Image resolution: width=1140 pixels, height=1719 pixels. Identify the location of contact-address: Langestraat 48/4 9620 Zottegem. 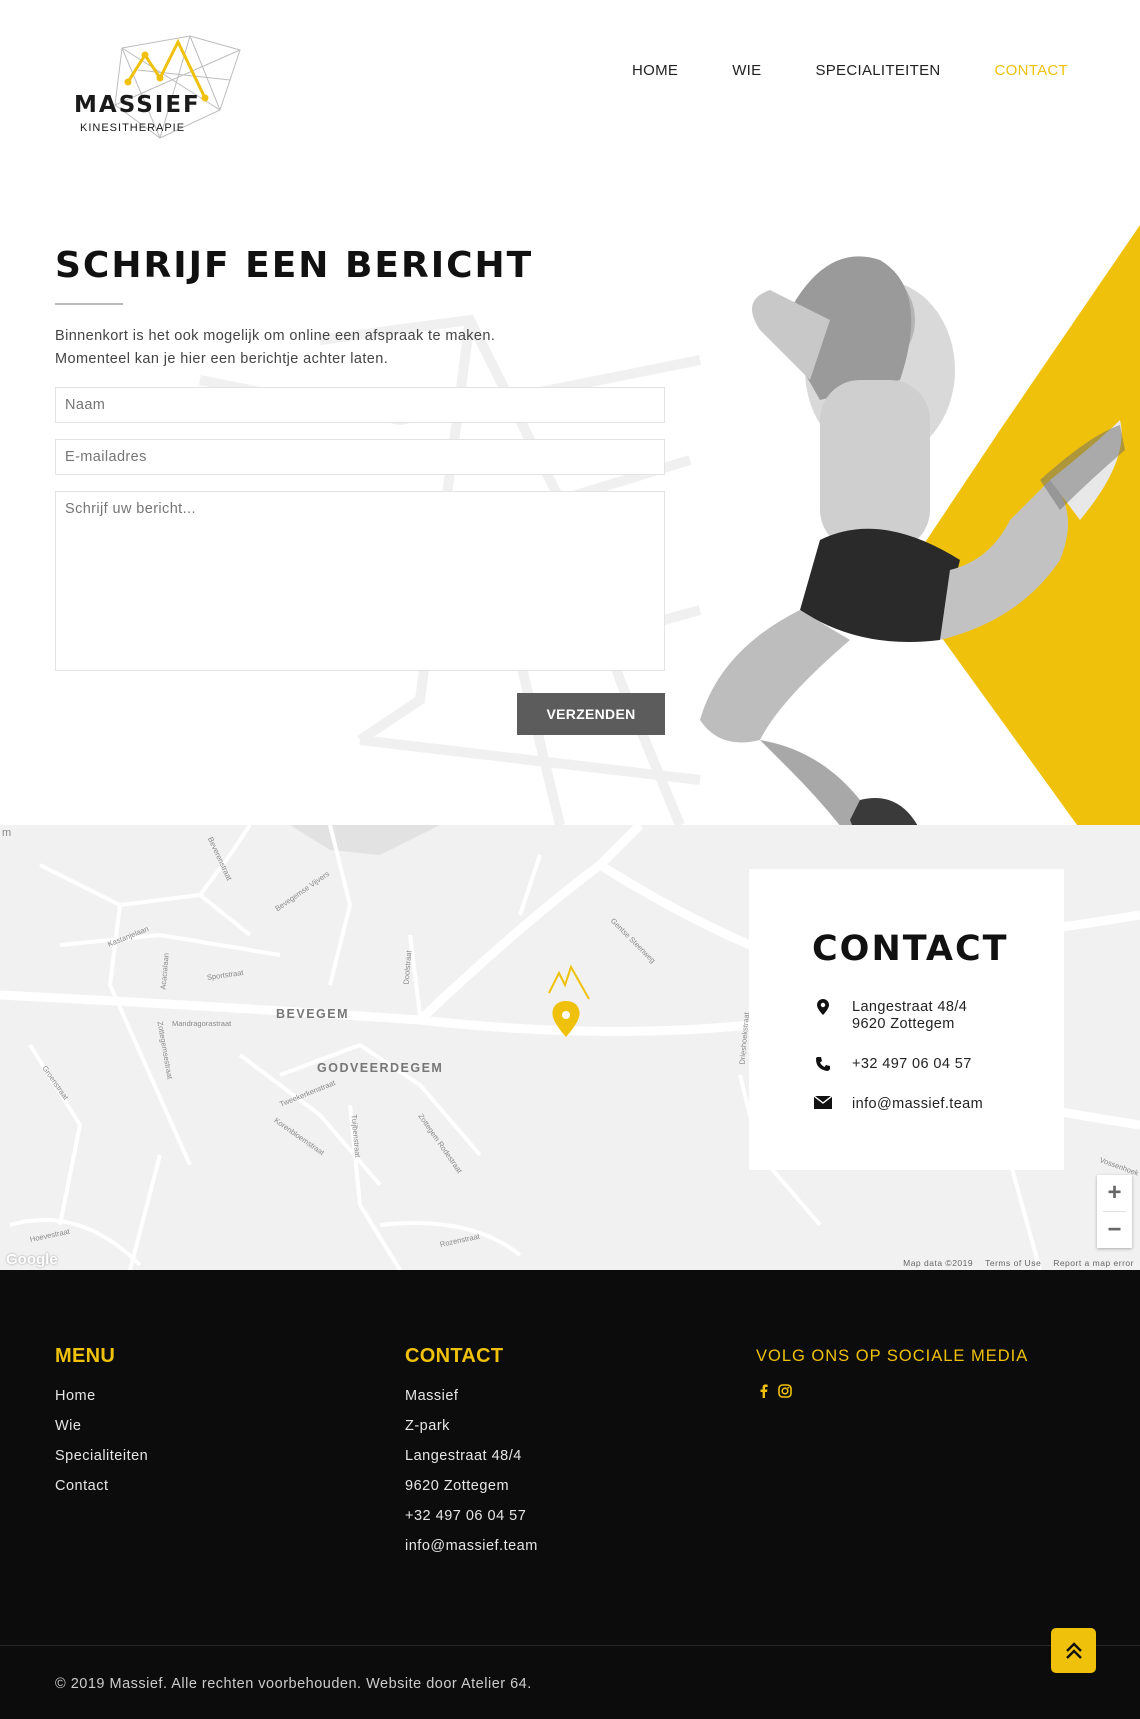
(889, 1016).